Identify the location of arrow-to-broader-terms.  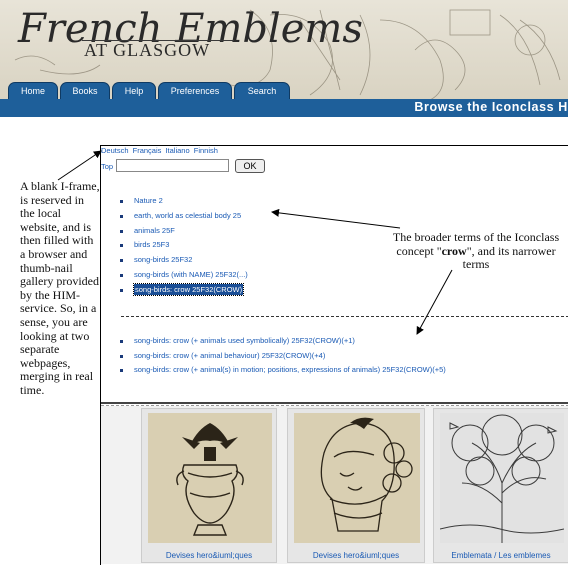
(336, 218).